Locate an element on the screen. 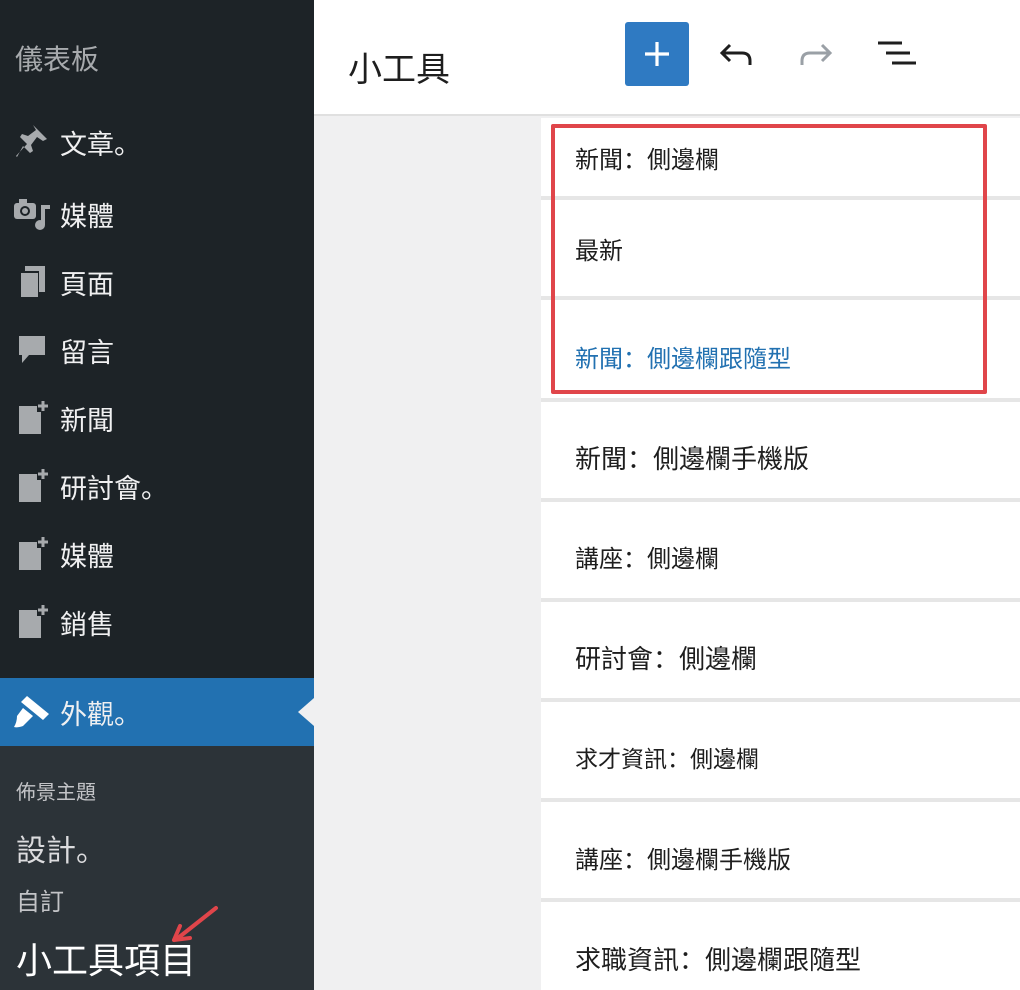 This screenshot has width=1020, height=990. list-item: 新聞：側邊欄手機版 is located at coordinates (780, 452).